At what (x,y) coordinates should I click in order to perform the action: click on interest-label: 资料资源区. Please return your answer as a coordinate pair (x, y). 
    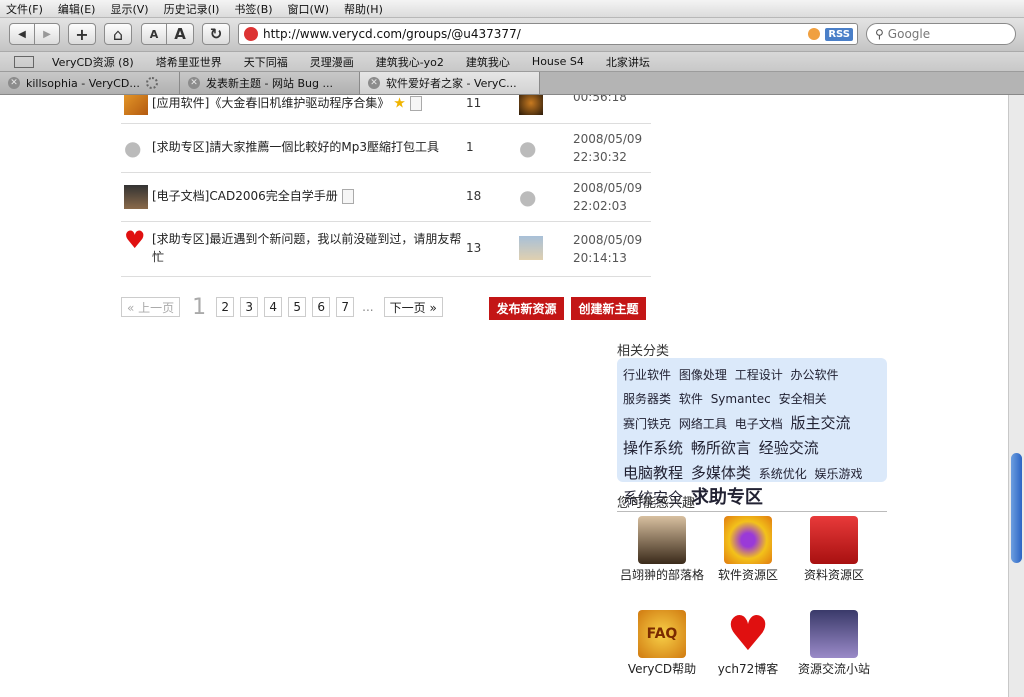
    Looking at the image, I should click on (834, 575).